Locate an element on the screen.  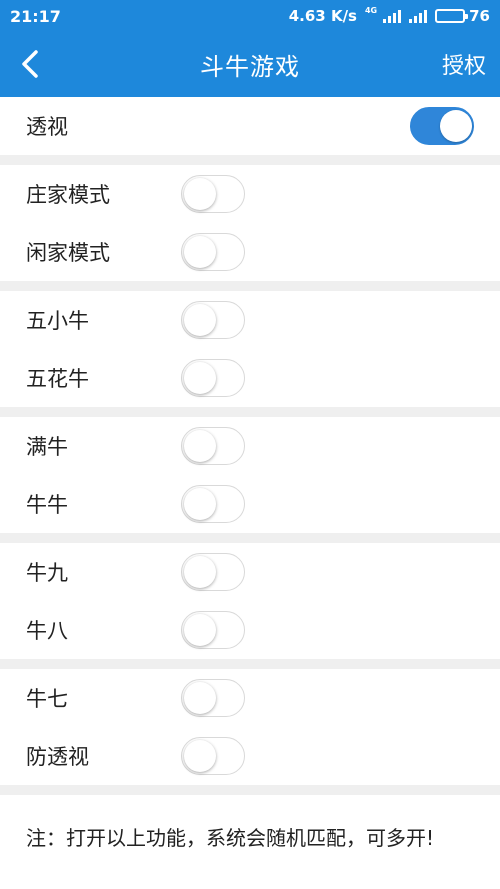
row-player-mode: 闲家模式 is located at coordinates (250, 252).